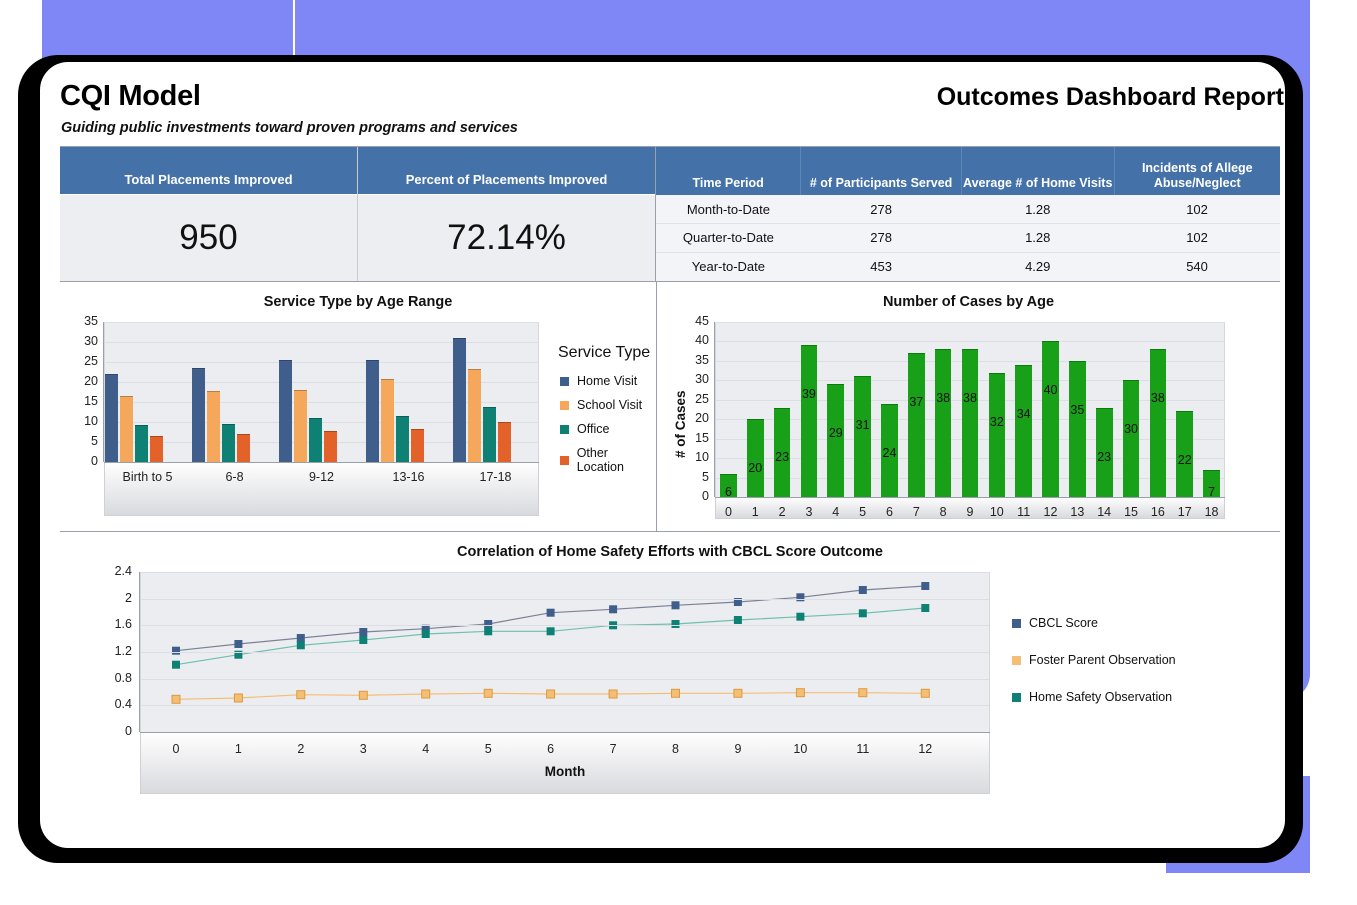  Describe the element at coordinates (300, 426) in the screenshot. I see `bar-school-visit` at that location.